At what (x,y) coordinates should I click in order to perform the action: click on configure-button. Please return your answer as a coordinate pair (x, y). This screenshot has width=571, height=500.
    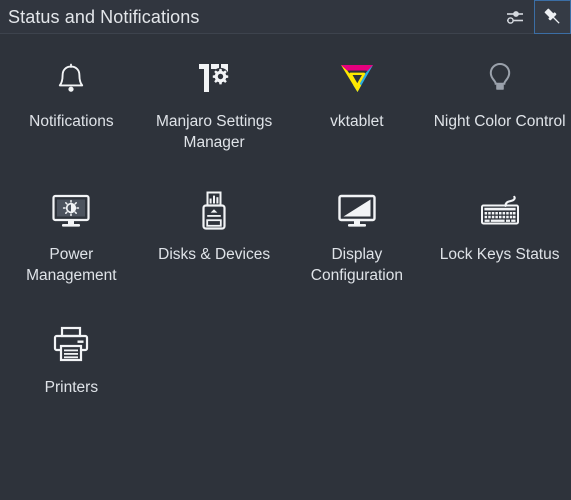
    Looking at the image, I should click on (515, 17).